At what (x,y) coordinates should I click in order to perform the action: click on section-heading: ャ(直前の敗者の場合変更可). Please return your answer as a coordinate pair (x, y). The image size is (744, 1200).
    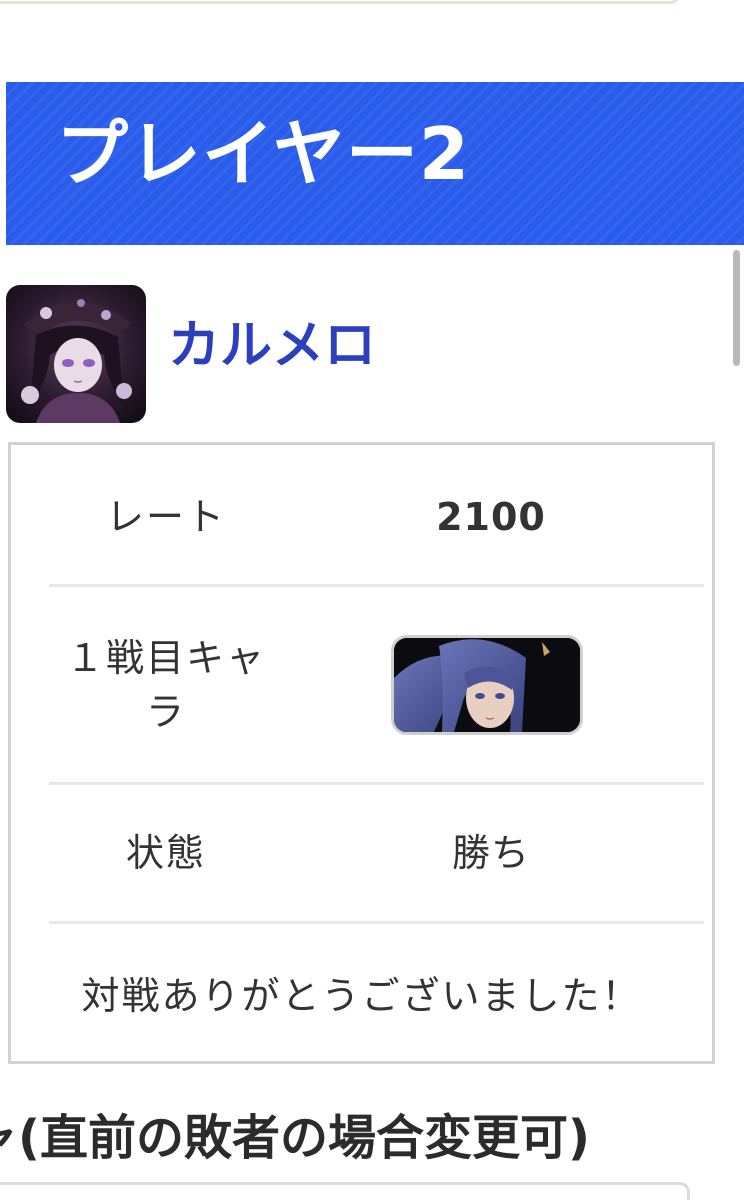
    Looking at the image, I should click on (295, 1138).